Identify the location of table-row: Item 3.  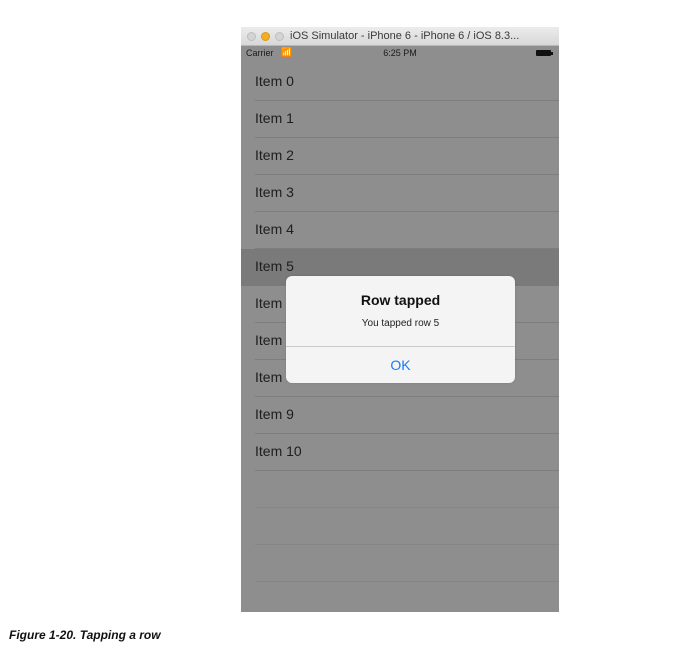
(407, 193).